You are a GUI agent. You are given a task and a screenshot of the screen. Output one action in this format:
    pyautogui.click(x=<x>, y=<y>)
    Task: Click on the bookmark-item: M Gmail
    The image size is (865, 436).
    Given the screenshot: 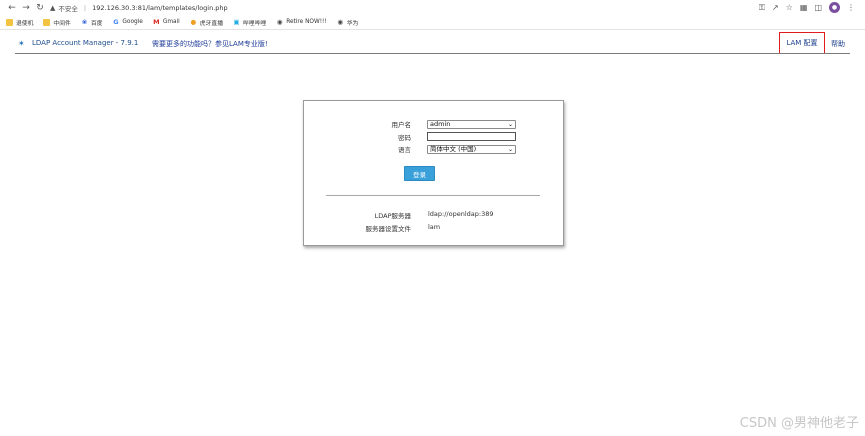 What is the action you would take?
    pyautogui.click(x=166, y=21)
    